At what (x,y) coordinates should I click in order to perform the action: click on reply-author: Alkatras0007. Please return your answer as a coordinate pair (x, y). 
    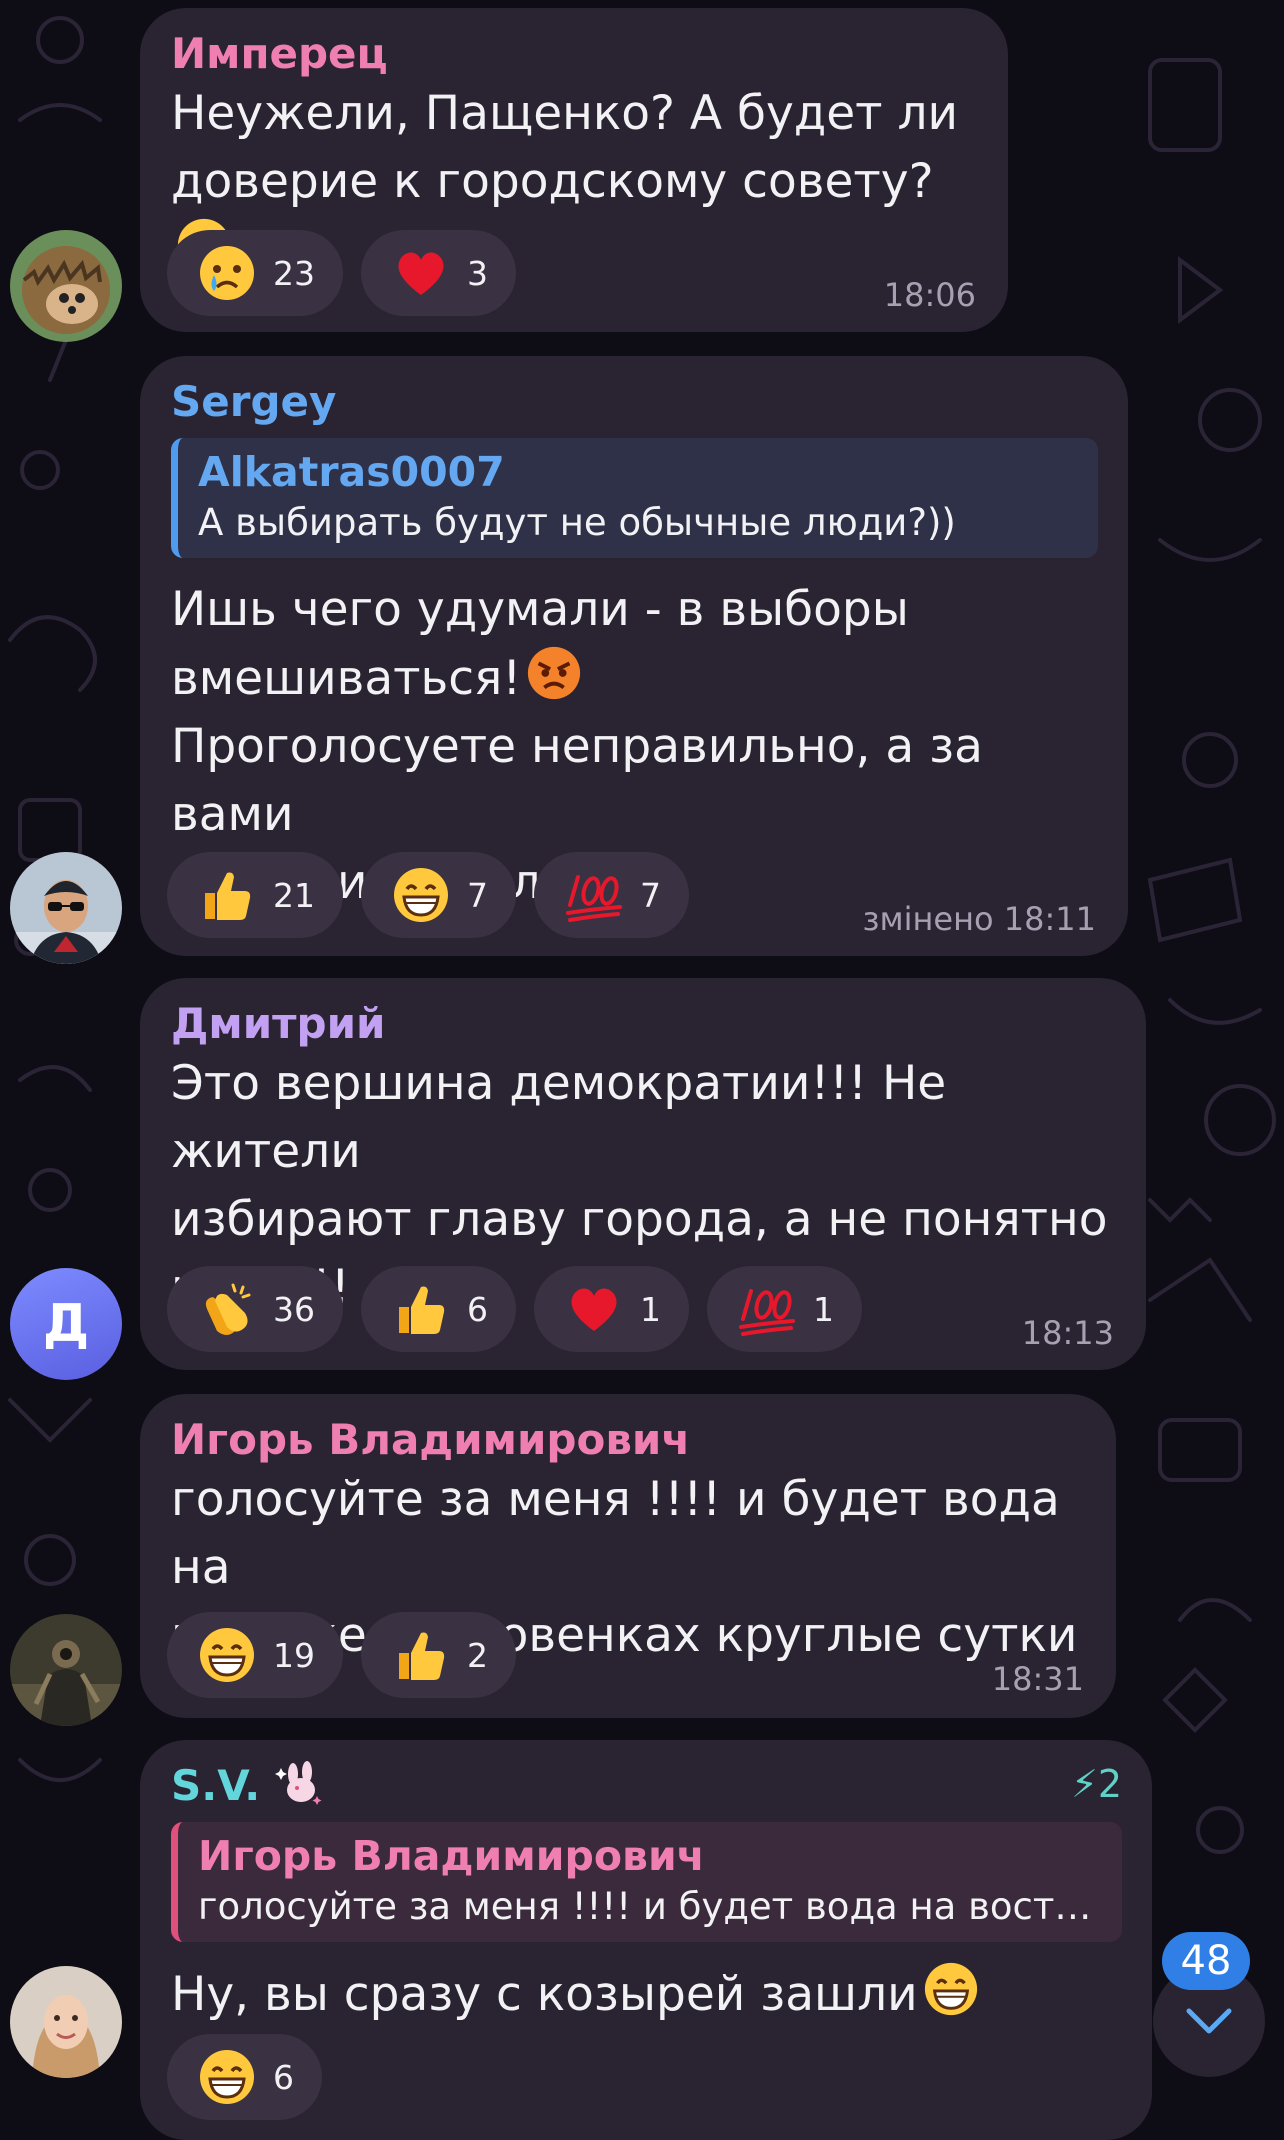
    Looking at the image, I should click on (351, 472).